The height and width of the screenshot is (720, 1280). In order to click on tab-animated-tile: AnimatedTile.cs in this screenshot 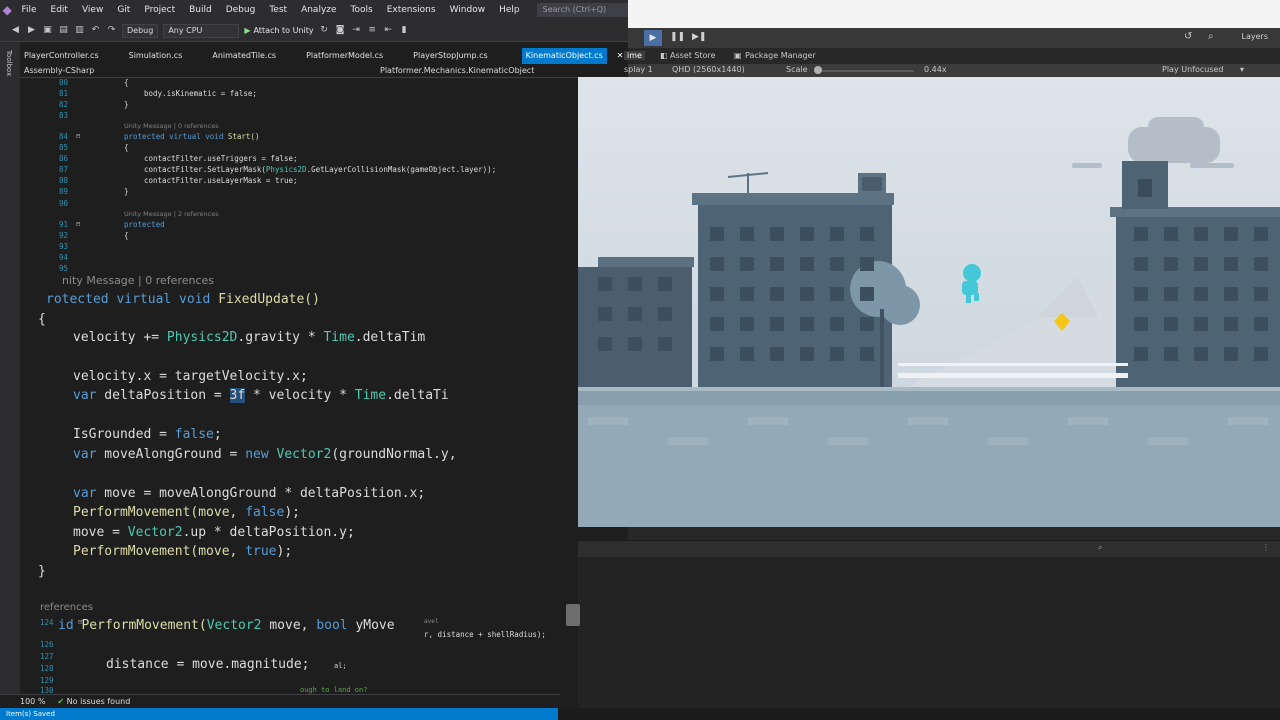, I will do `click(244, 56)`.